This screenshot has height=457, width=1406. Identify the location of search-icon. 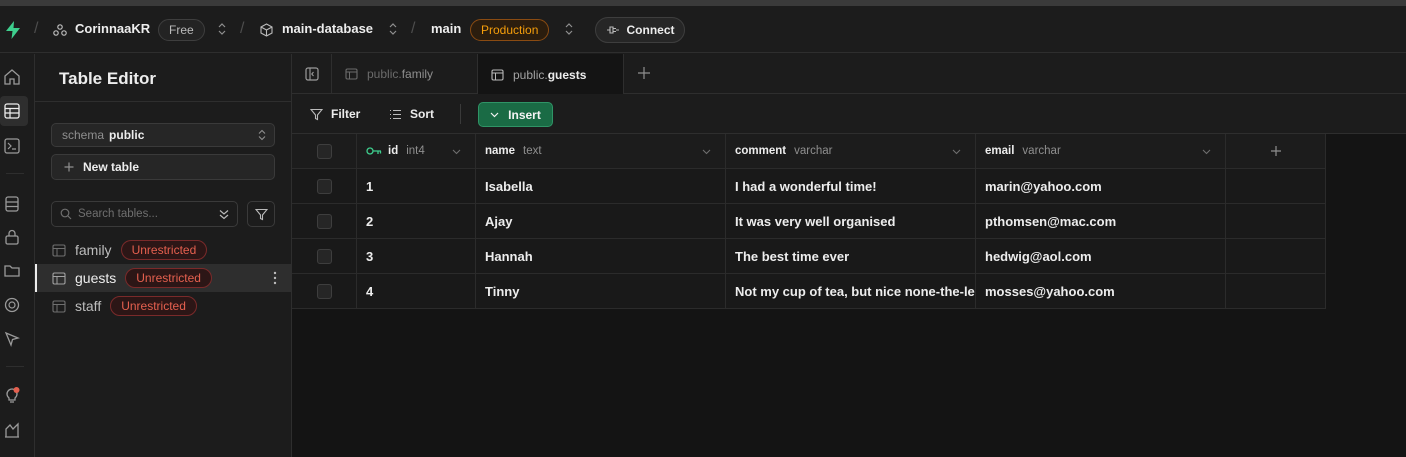
(66, 214).